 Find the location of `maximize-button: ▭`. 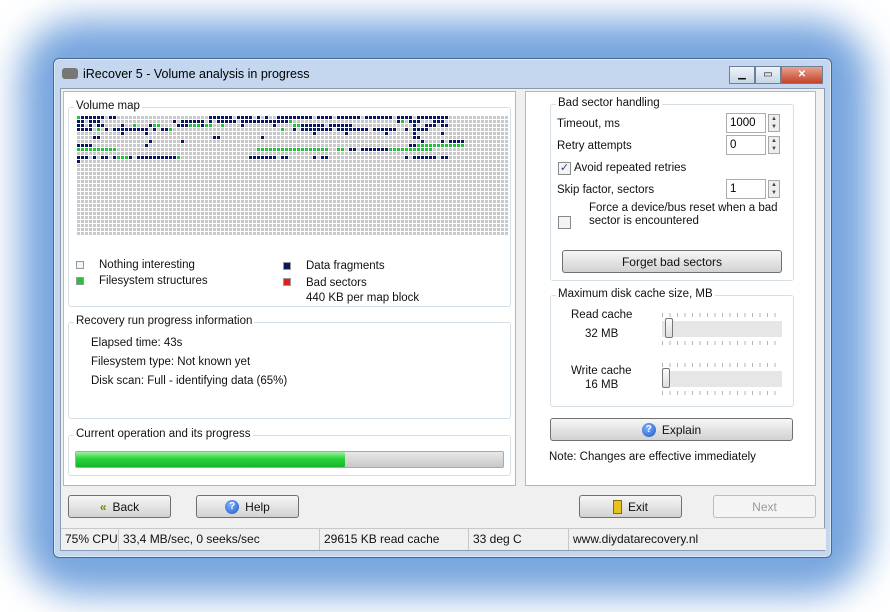

maximize-button: ▭ is located at coordinates (768, 75).